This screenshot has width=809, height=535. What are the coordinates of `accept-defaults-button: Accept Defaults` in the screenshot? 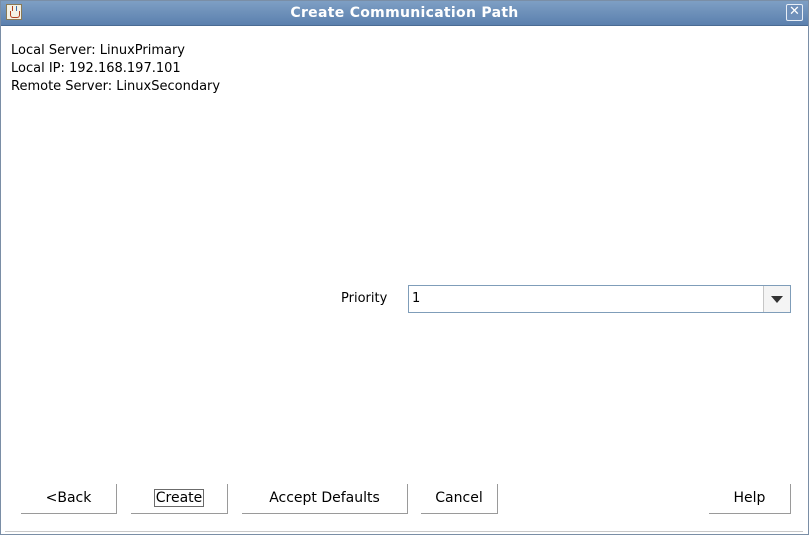 It's located at (325, 499).